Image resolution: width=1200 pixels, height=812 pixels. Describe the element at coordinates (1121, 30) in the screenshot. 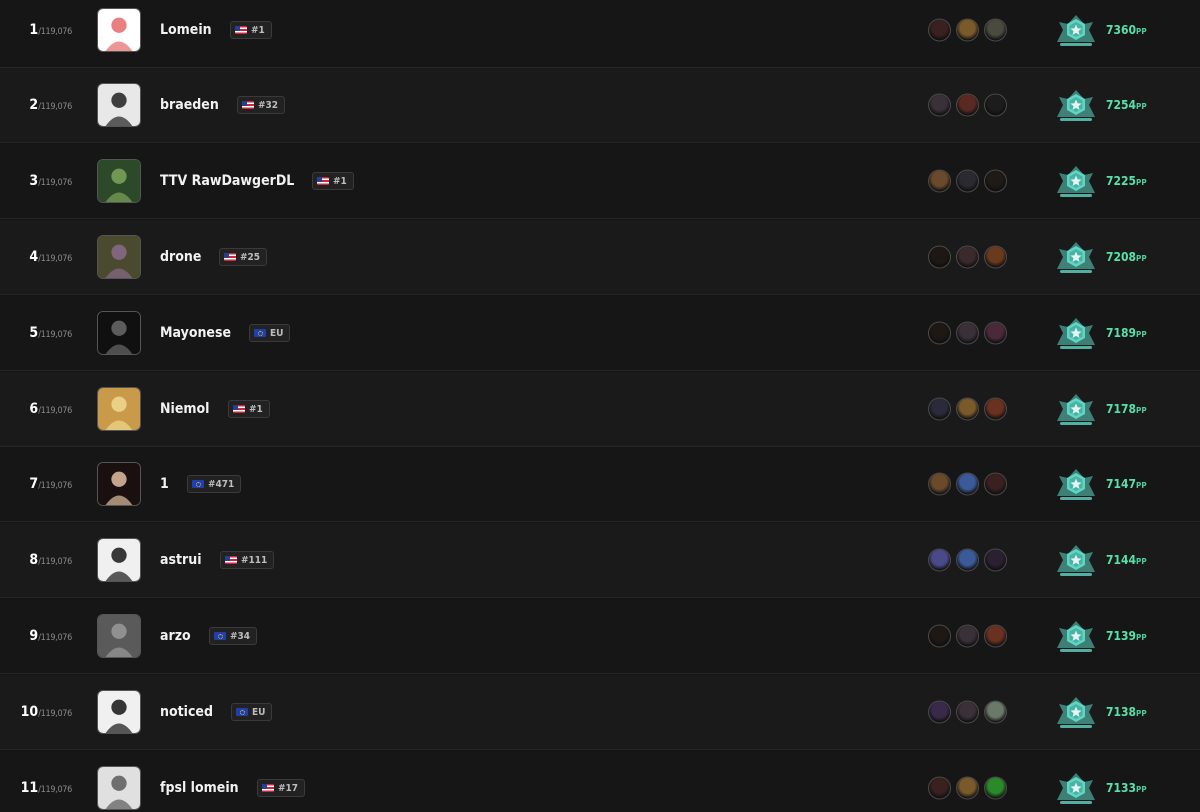

I see `pp-value: 7360` at that location.